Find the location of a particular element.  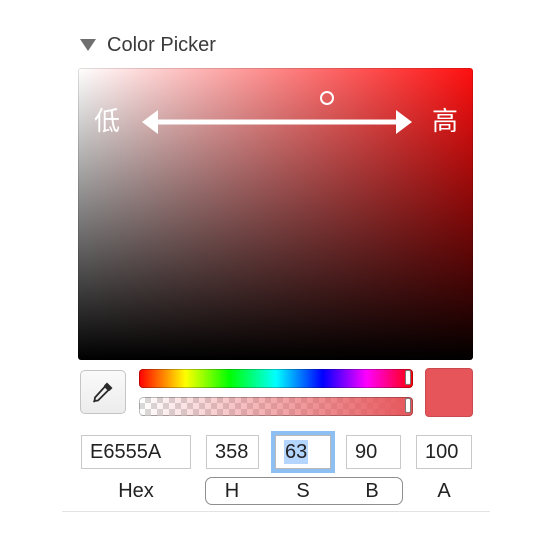

hue-slider is located at coordinates (276, 378).